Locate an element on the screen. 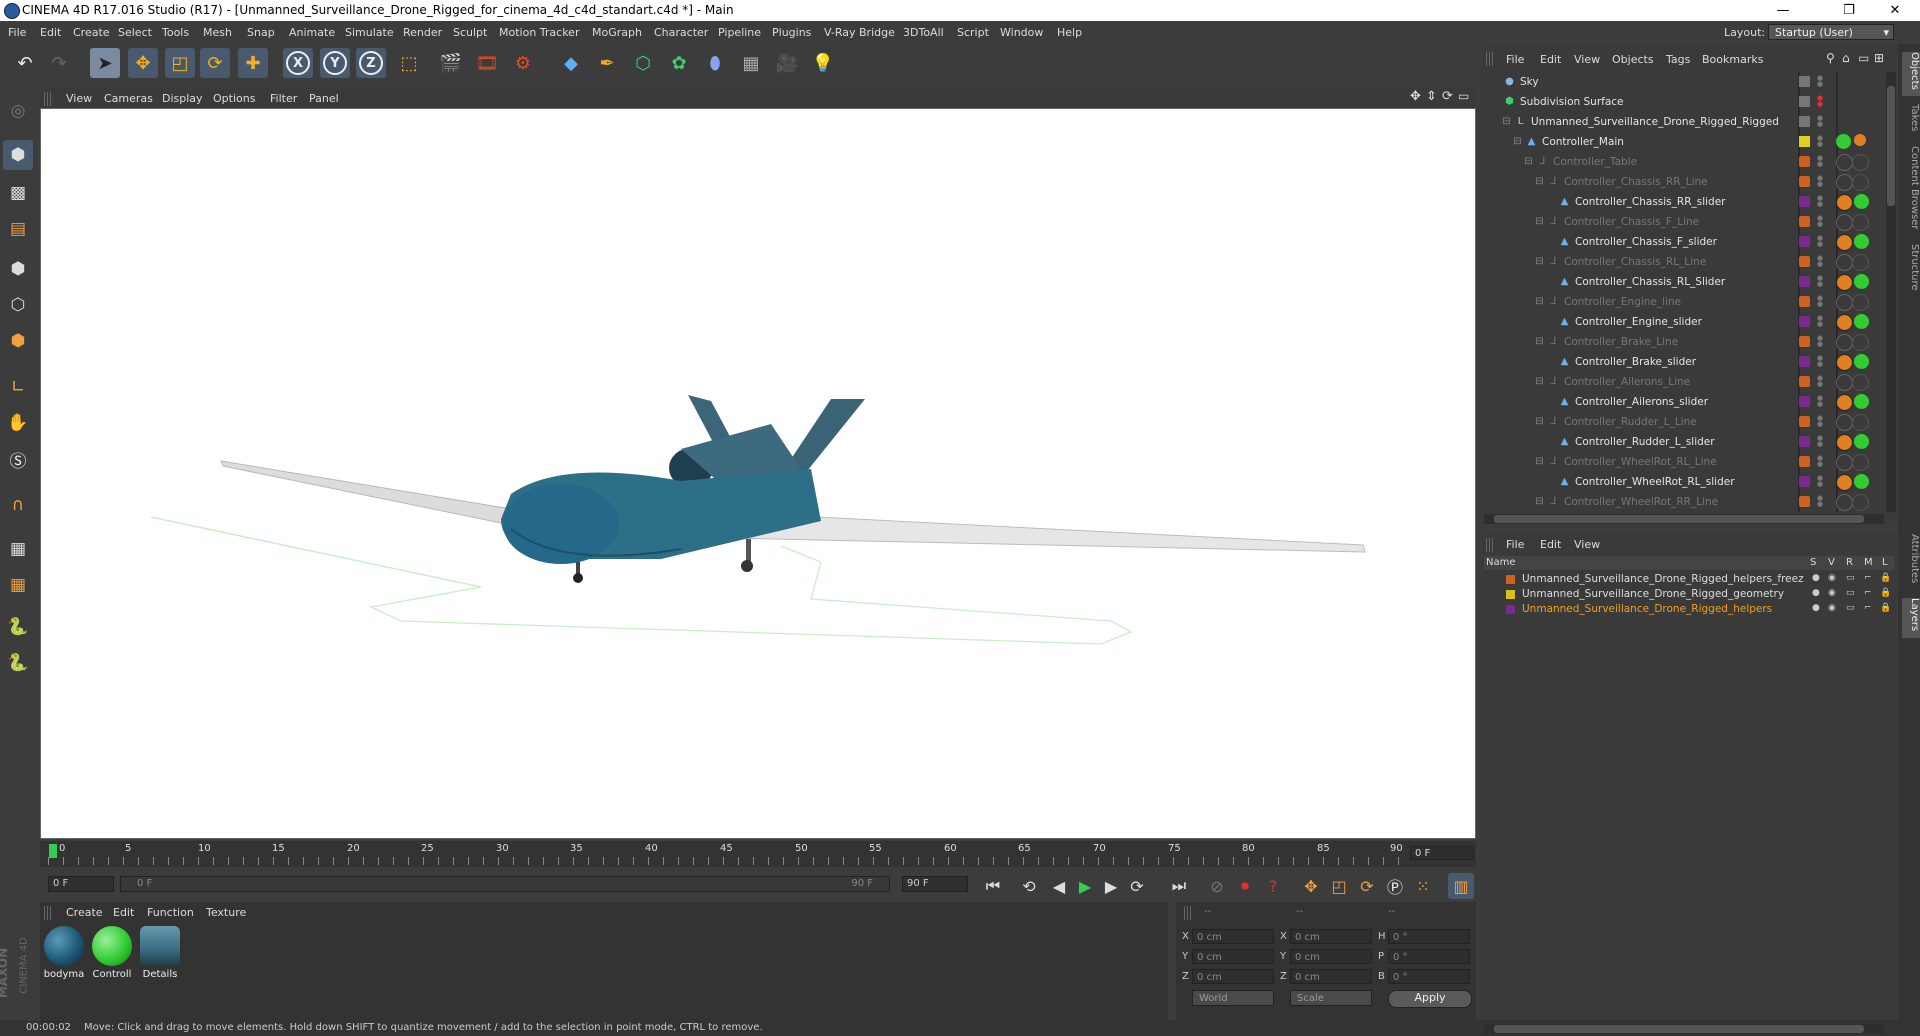  viewport-dolly-icon: ⇕ is located at coordinates (1431, 96).